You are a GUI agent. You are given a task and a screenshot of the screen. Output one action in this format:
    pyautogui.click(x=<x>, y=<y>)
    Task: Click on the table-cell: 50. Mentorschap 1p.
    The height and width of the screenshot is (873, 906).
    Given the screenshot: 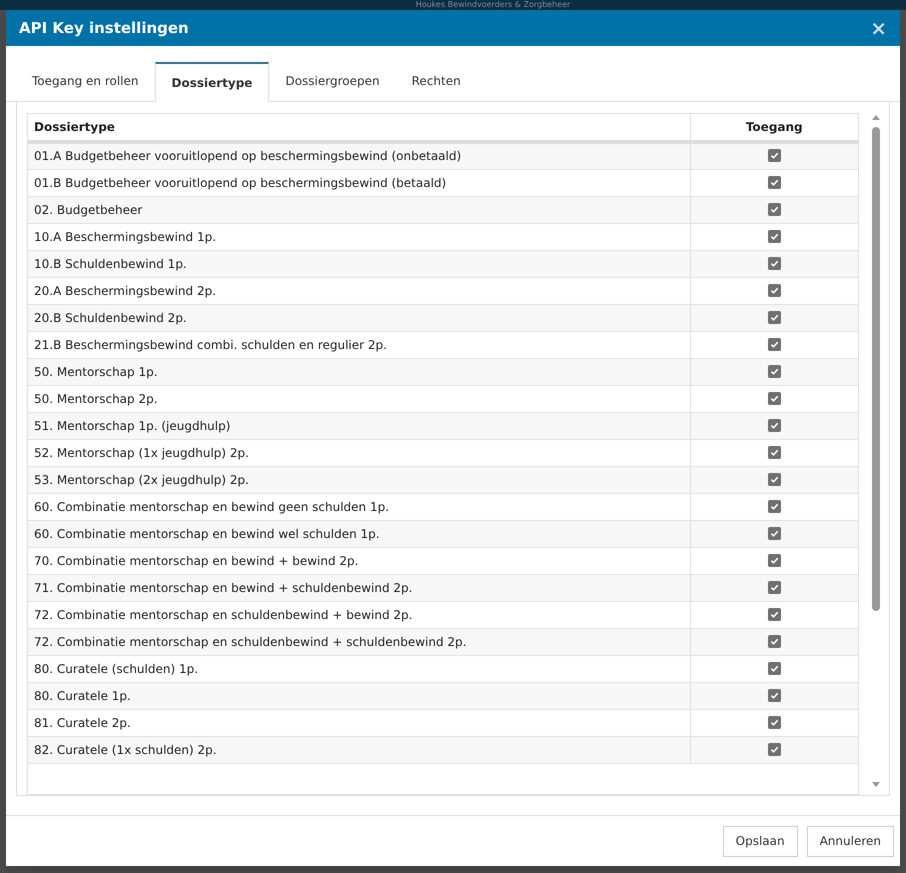 What is the action you would take?
    pyautogui.click(x=359, y=371)
    